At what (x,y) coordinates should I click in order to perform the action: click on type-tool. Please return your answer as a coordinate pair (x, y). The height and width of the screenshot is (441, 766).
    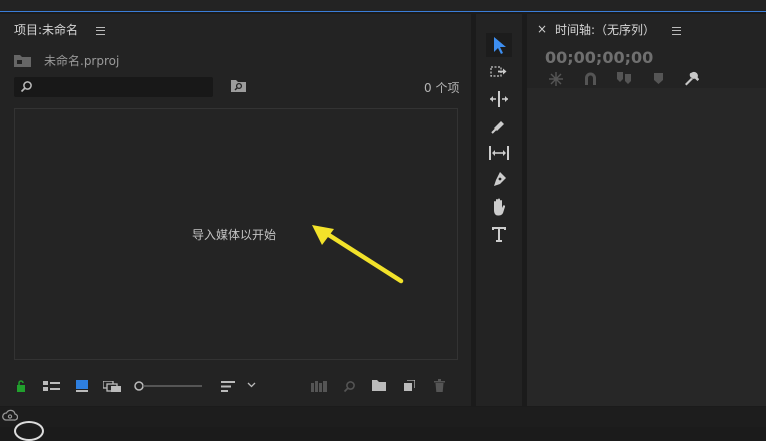
    Looking at the image, I should click on (499, 234).